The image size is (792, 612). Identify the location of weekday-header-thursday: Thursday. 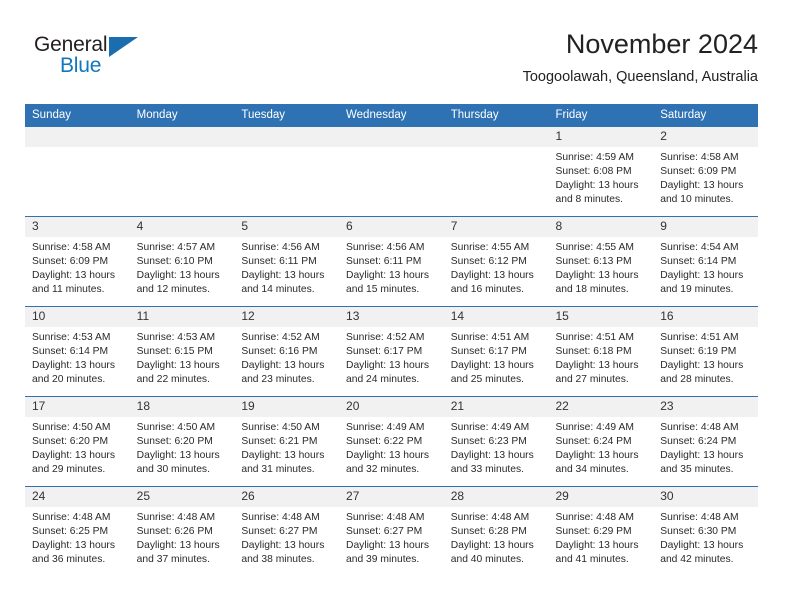
(496, 115).